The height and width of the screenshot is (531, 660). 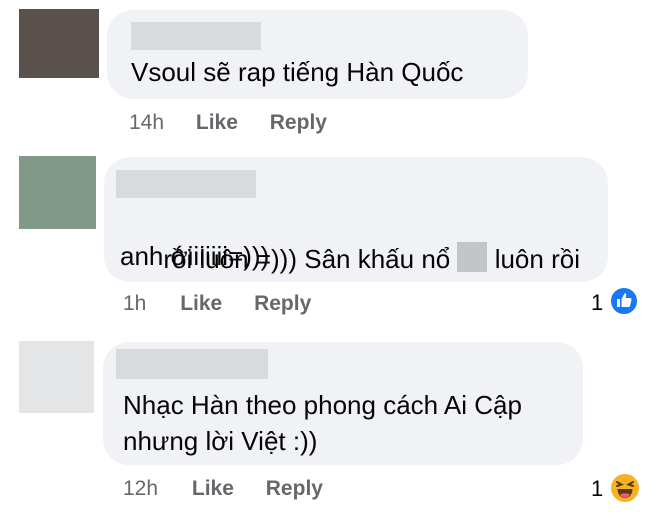 I want to click on comment-meta: 14h Like Reply, so click(x=228, y=123).